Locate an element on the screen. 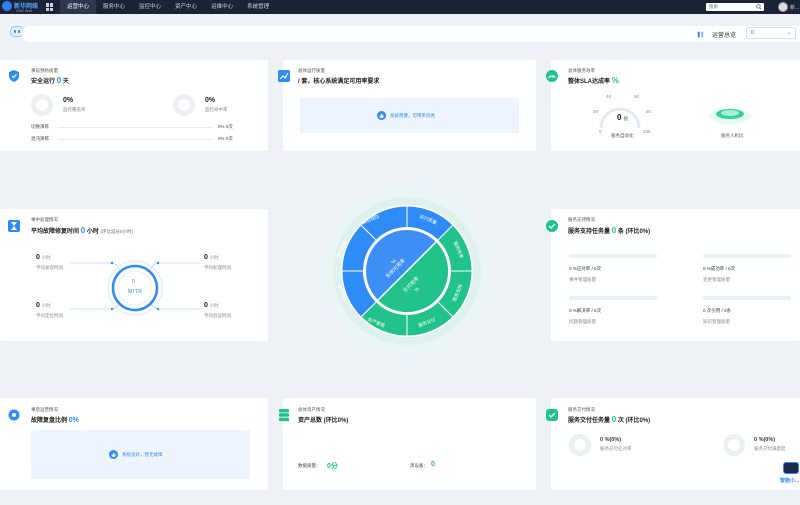 The height and width of the screenshot is (505, 800). avatar is located at coordinates (783, 7).